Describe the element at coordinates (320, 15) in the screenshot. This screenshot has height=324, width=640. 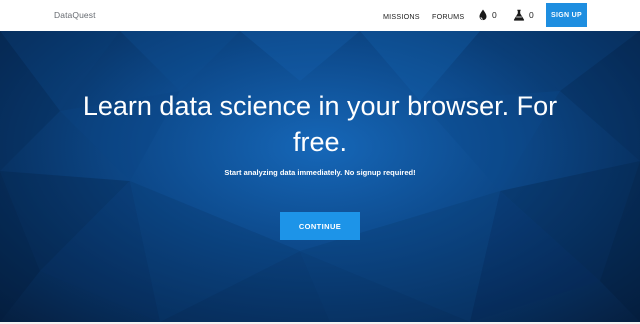
I see `top-navbar: DataQuest MISSIONS FORUMS 0 0 SIGN UP` at that location.